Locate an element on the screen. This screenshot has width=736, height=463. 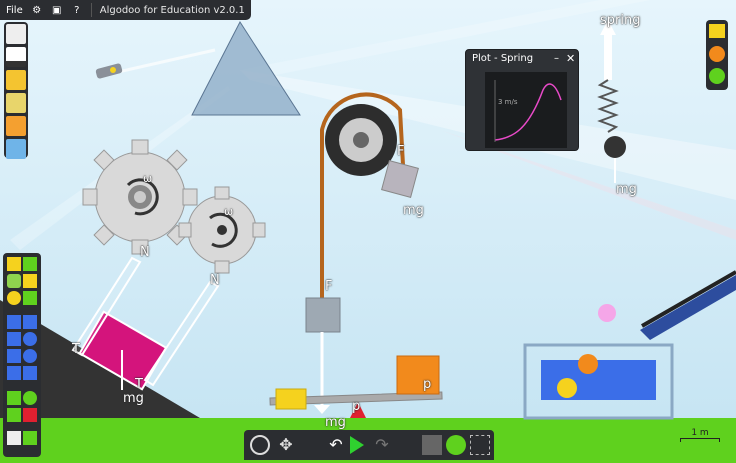
scale-label: 1 m is located at coordinates (700, 433).